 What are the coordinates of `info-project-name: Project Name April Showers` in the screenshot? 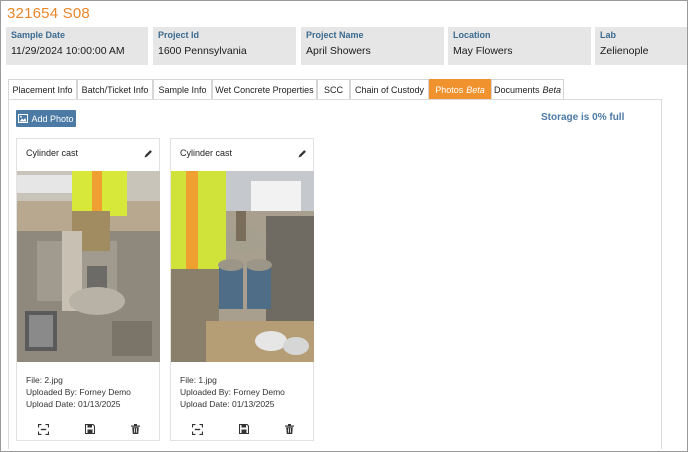 It's located at (372, 46).